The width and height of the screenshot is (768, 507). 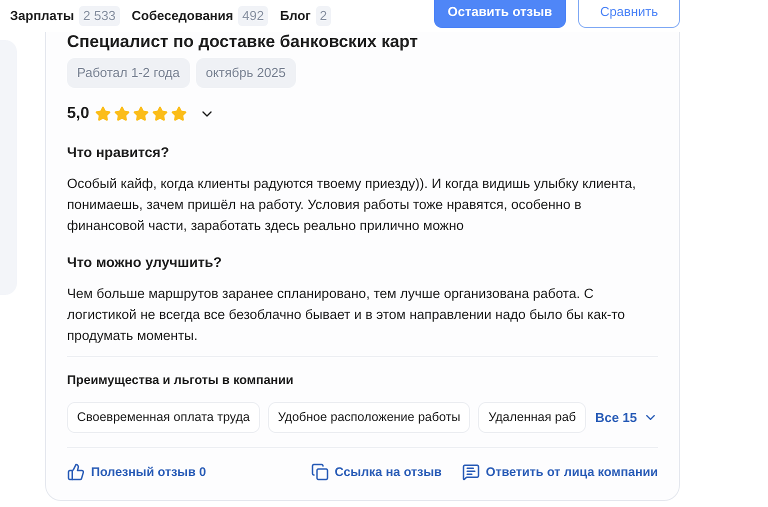 What do you see at coordinates (560, 472) in the screenshot?
I see `action-link: Ответить от лица компании` at bounding box center [560, 472].